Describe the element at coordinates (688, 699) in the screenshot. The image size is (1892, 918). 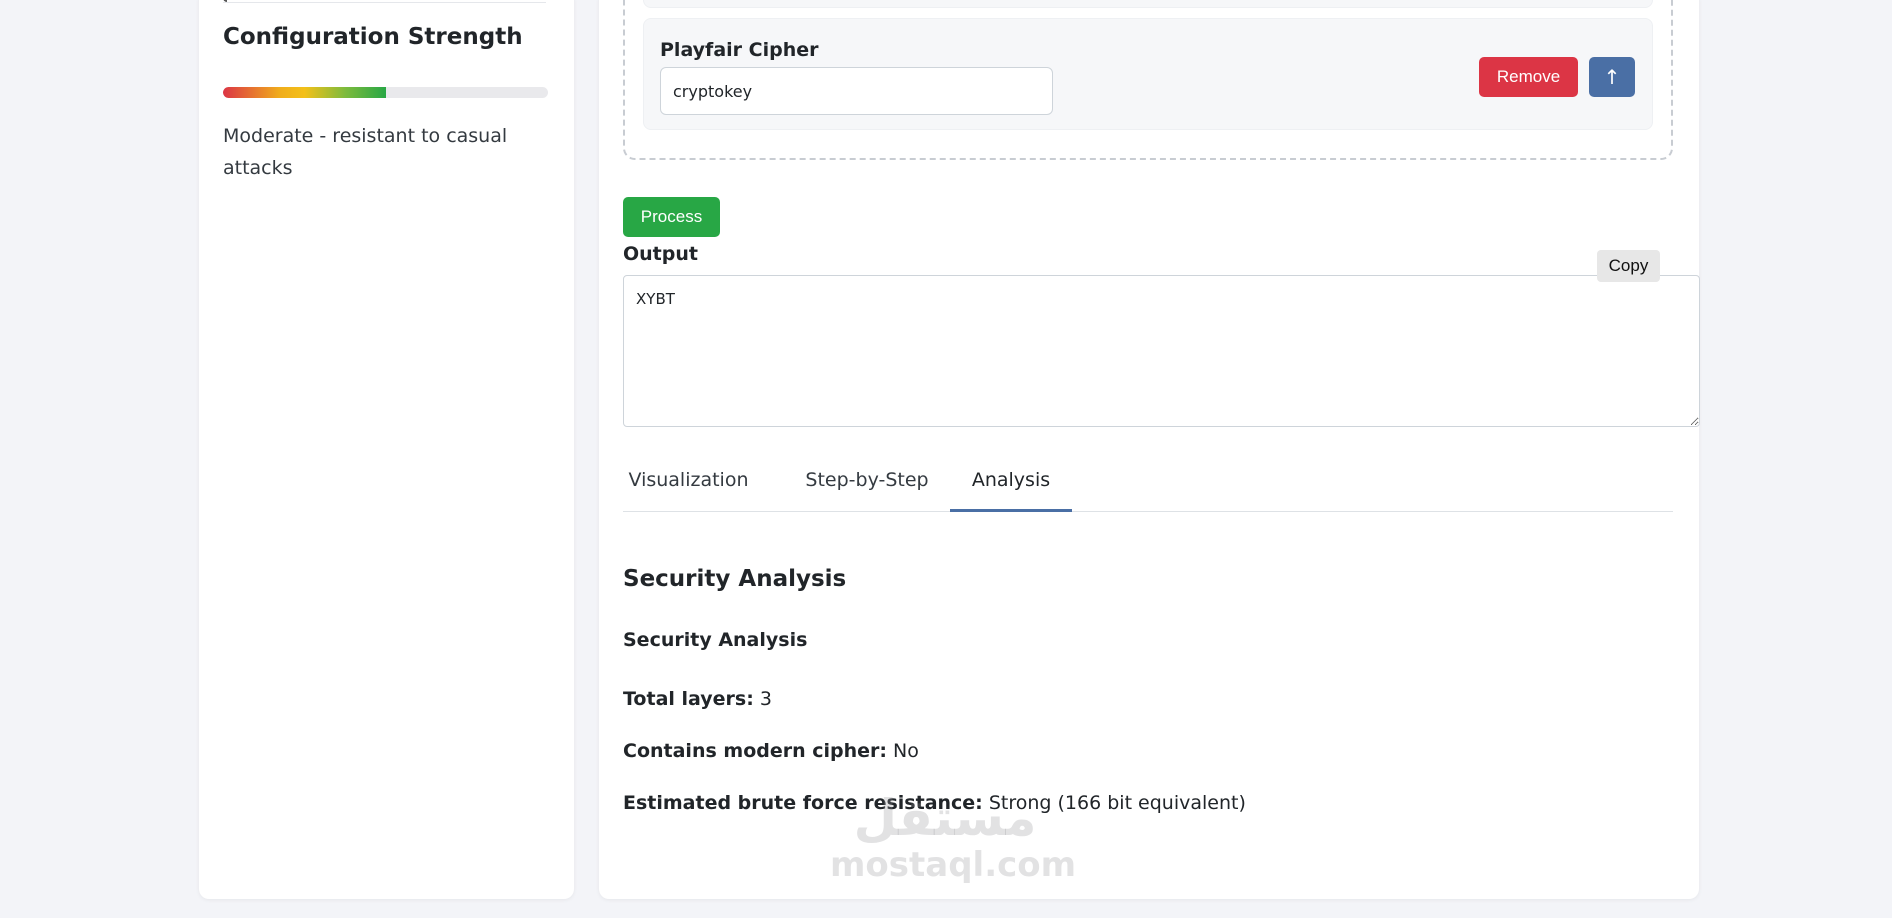
I see `stat-label: Total layers:` at that location.